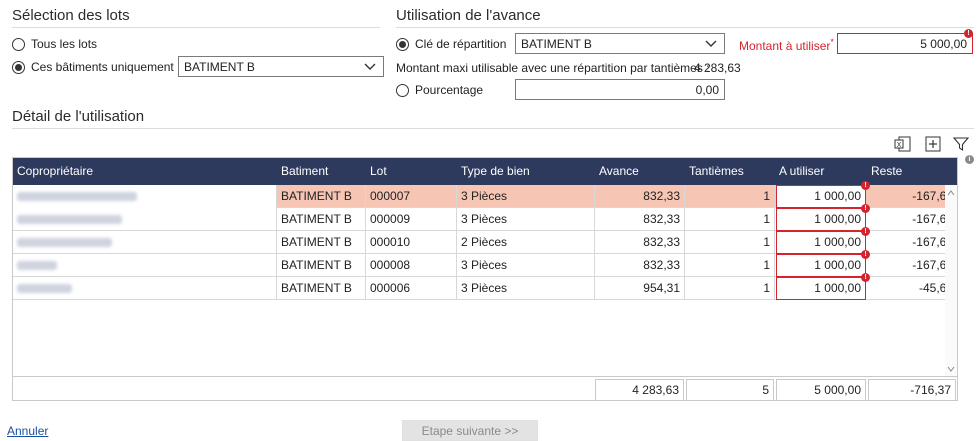  Describe the element at coordinates (27, 431) in the screenshot. I see `cancel-link: Annuler` at that location.